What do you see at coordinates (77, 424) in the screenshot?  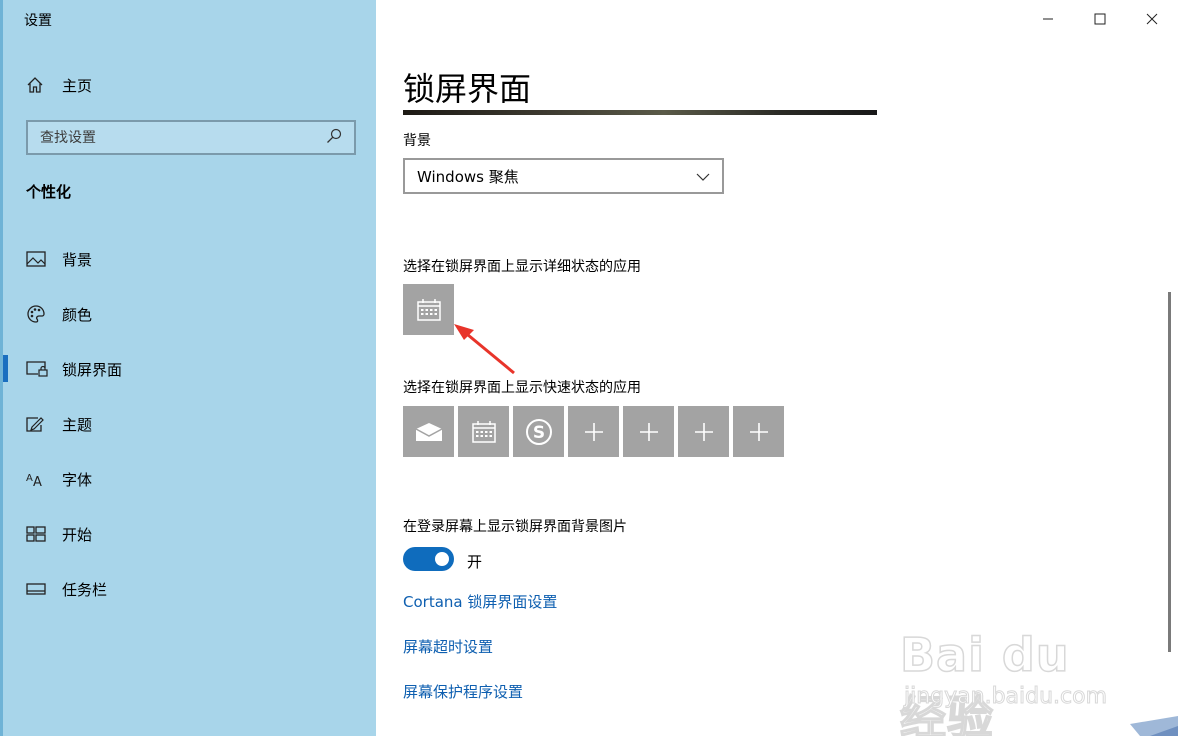 I see `sidebar-item-label: 主题` at bounding box center [77, 424].